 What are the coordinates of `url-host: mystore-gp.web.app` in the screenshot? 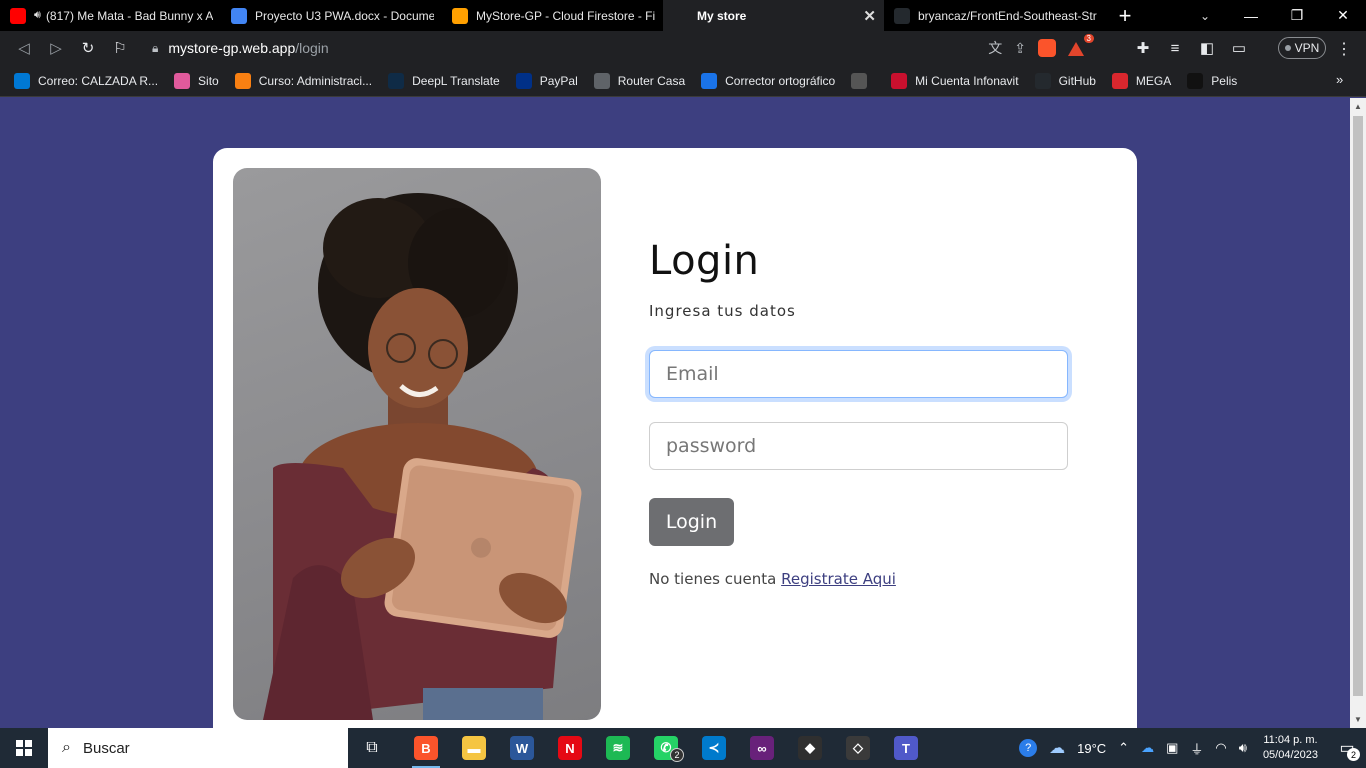 It's located at (232, 48).